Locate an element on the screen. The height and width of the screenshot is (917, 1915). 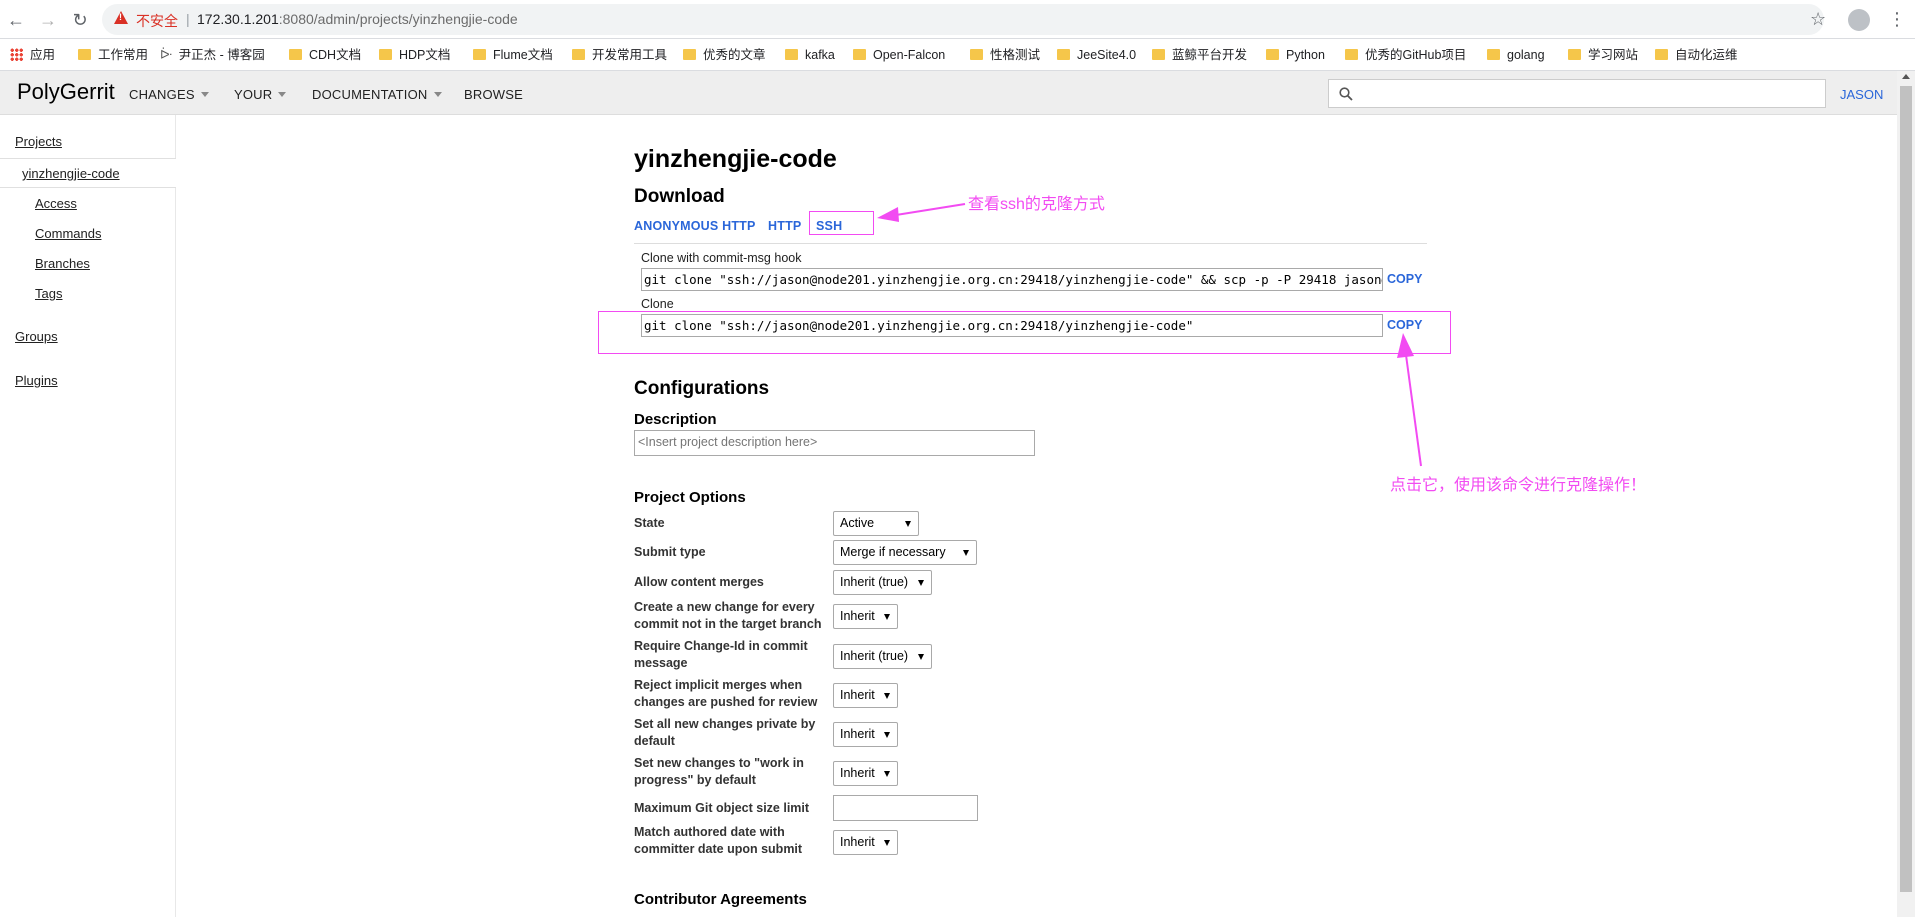
dropdown-arrow-icon is located at coordinates (908, 524).